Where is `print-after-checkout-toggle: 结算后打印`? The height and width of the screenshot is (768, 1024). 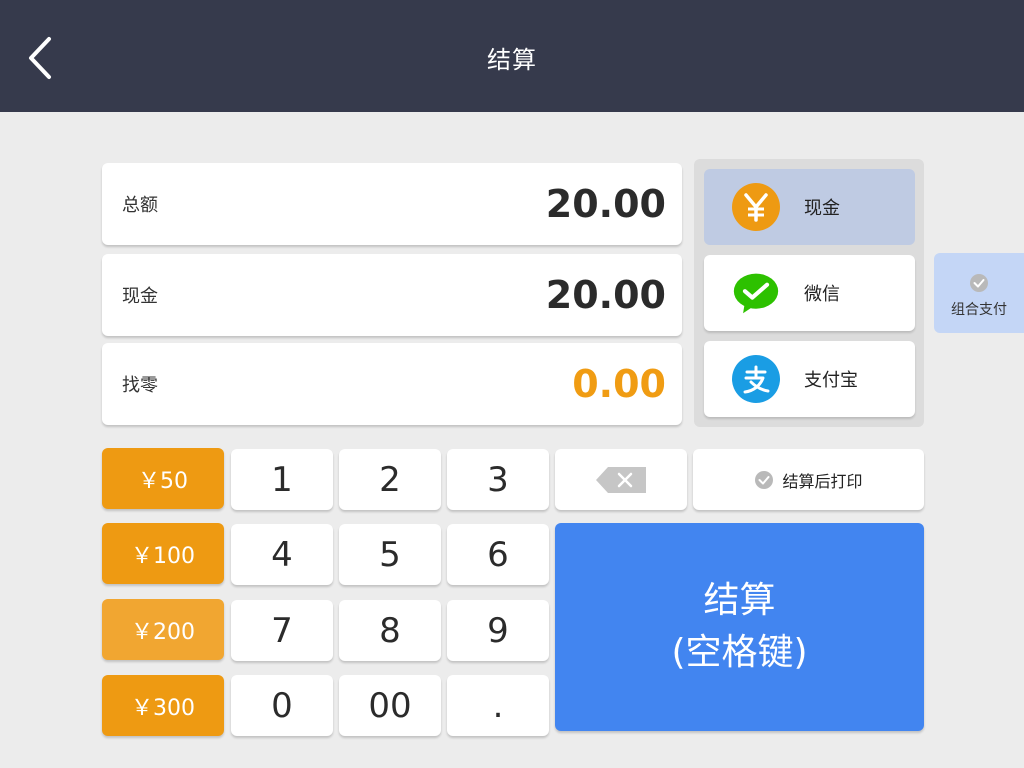
print-after-checkout-toggle: 结算后打印 is located at coordinates (808, 479).